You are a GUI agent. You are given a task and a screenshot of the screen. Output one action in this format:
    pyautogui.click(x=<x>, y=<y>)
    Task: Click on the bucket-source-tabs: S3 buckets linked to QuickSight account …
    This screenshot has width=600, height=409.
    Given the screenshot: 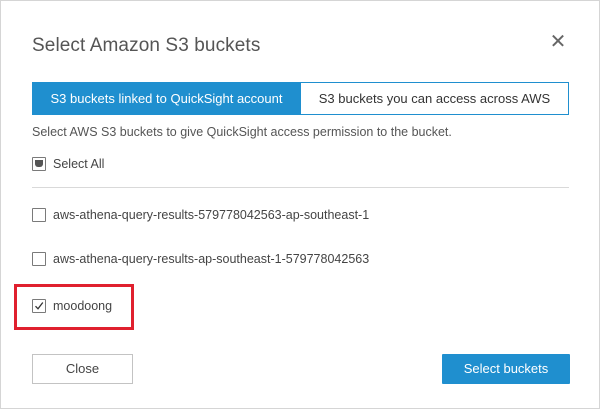 What is the action you would take?
    pyautogui.click(x=300, y=98)
    